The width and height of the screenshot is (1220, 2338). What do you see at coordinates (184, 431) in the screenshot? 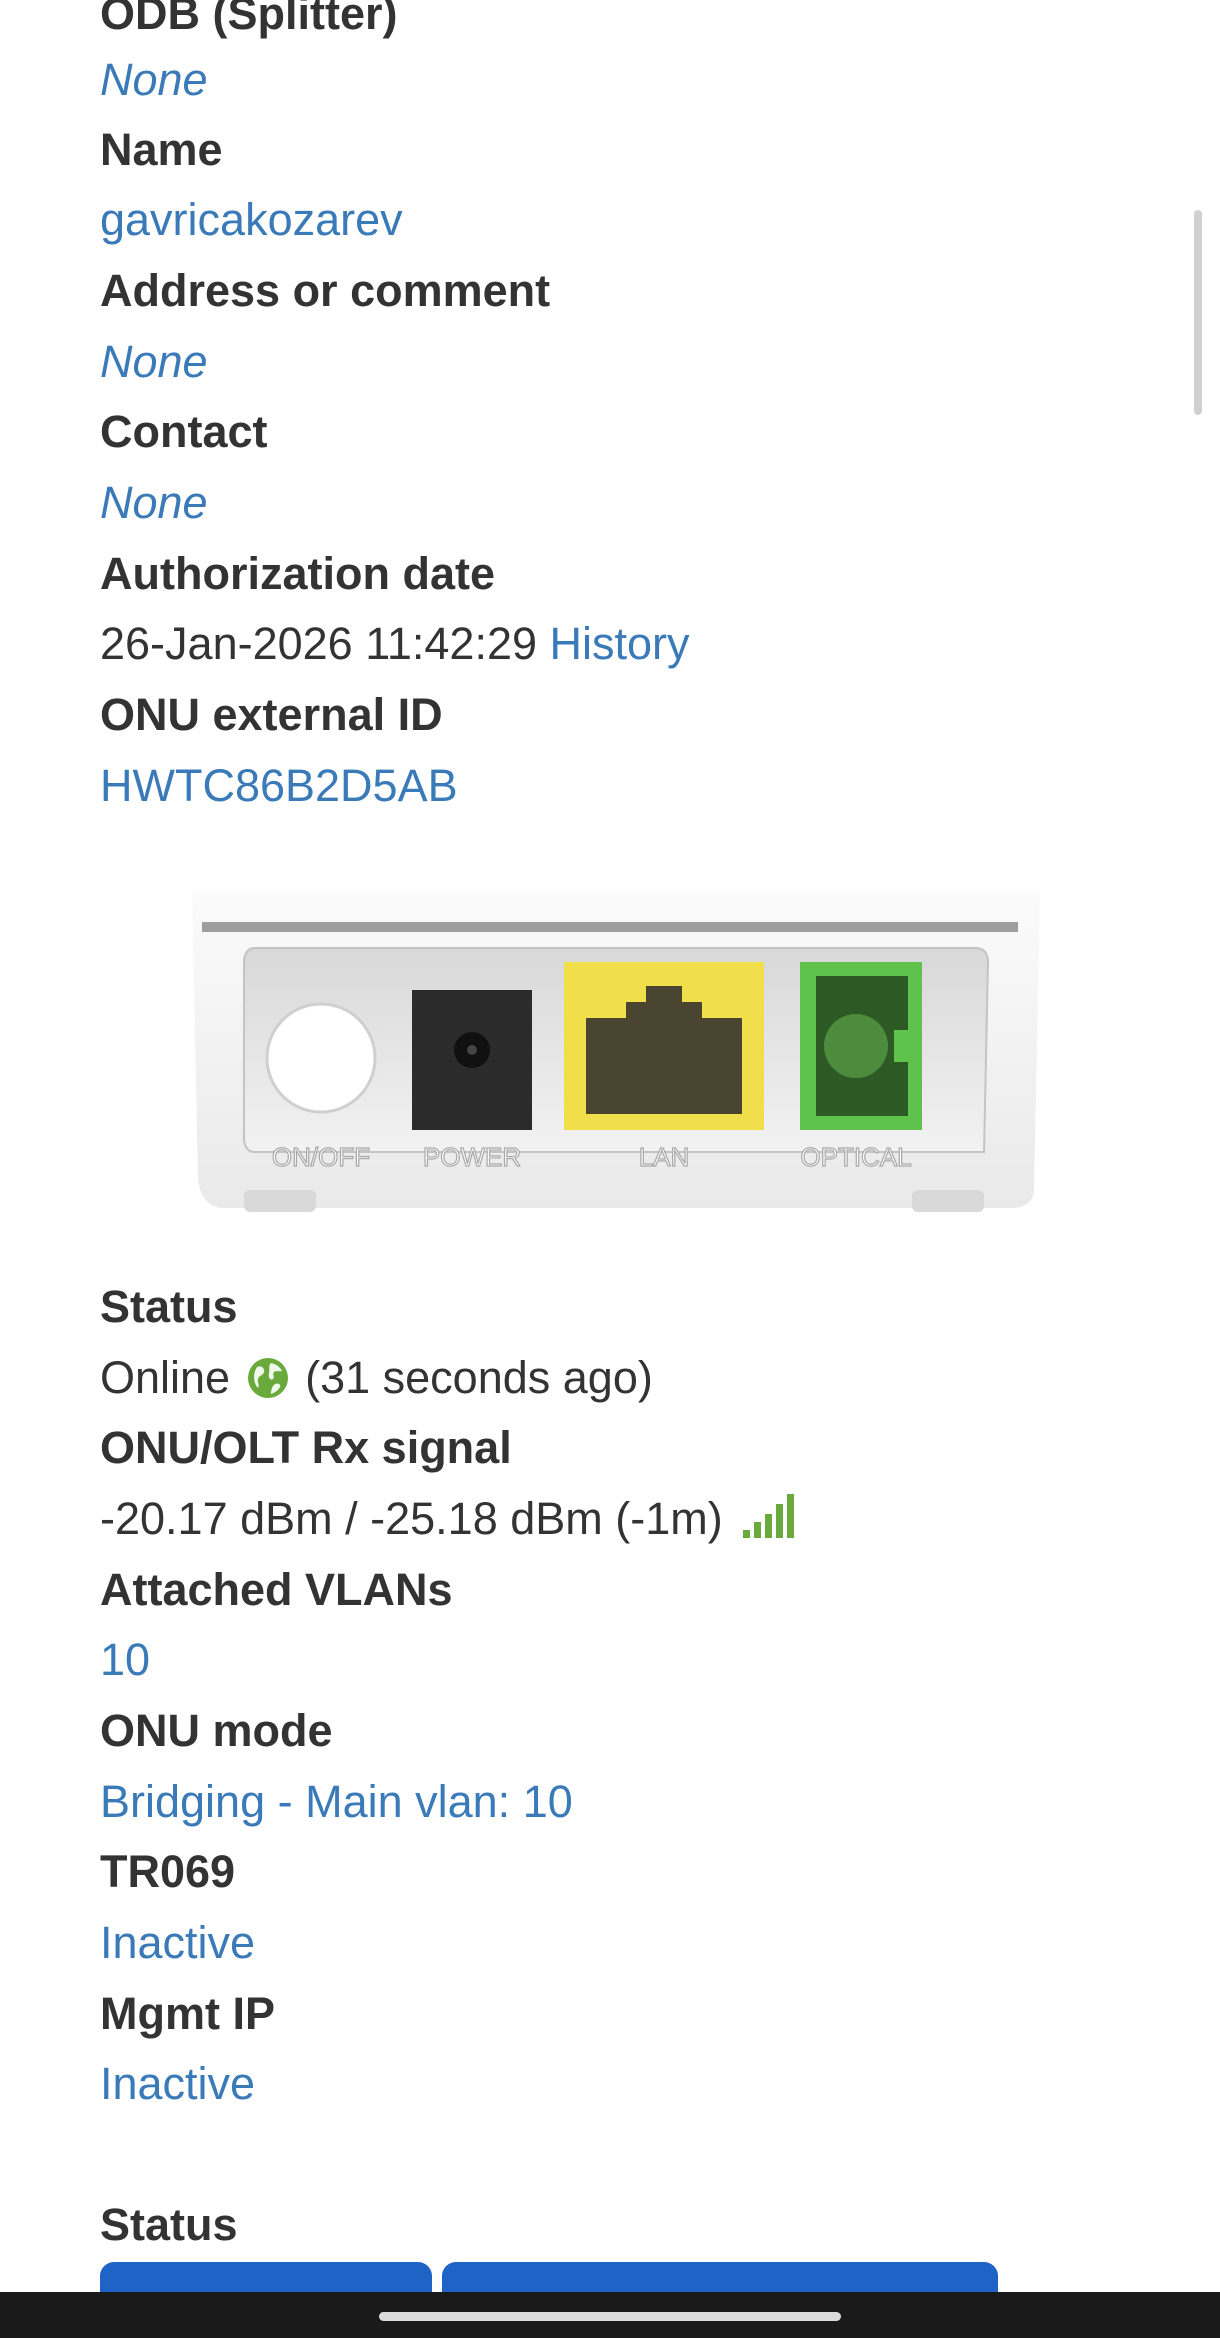
I see `contact-label: Contact` at bounding box center [184, 431].